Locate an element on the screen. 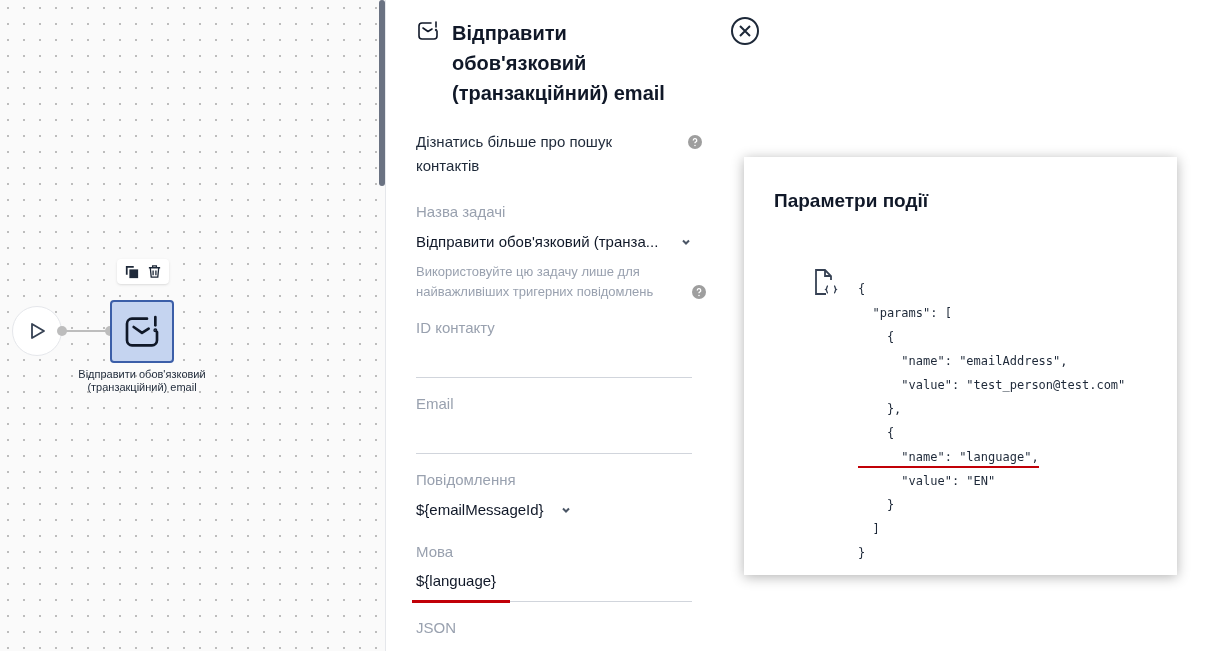  email-node is located at coordinates (142, 331).